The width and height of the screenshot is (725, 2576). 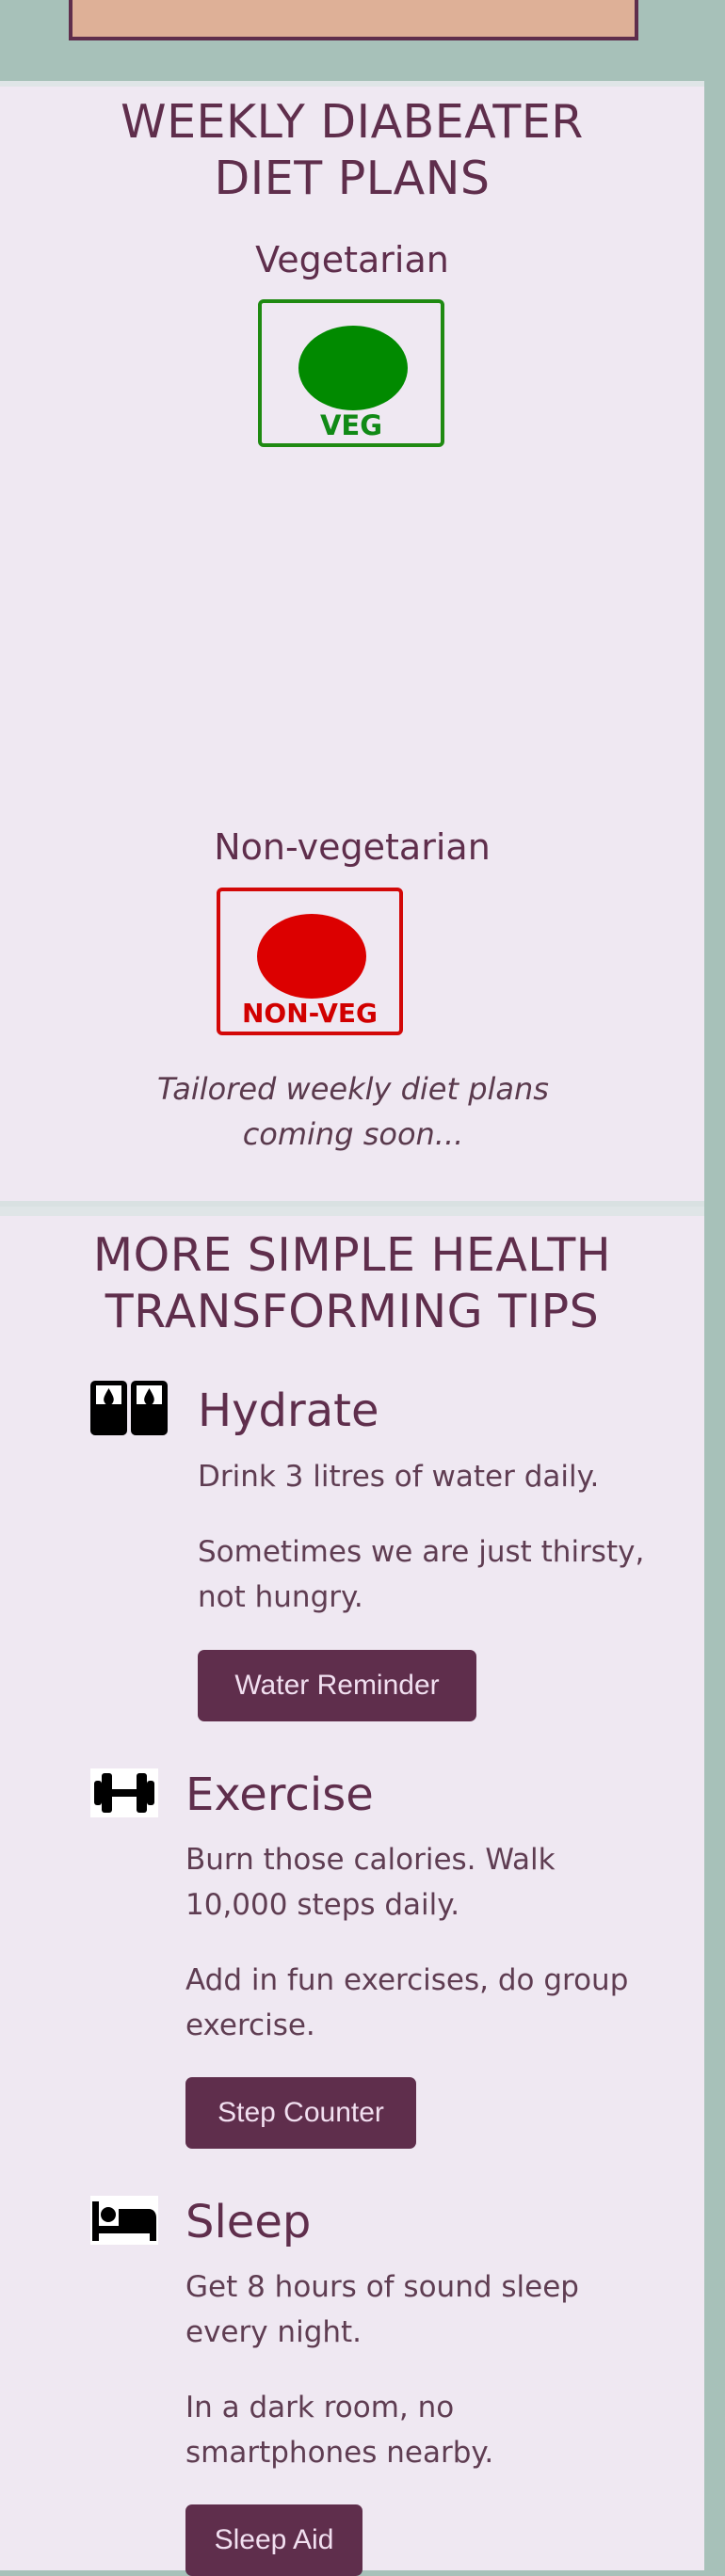 I want to click on diet-title-line2: DIET PLANS, so click(x=352, y=178).